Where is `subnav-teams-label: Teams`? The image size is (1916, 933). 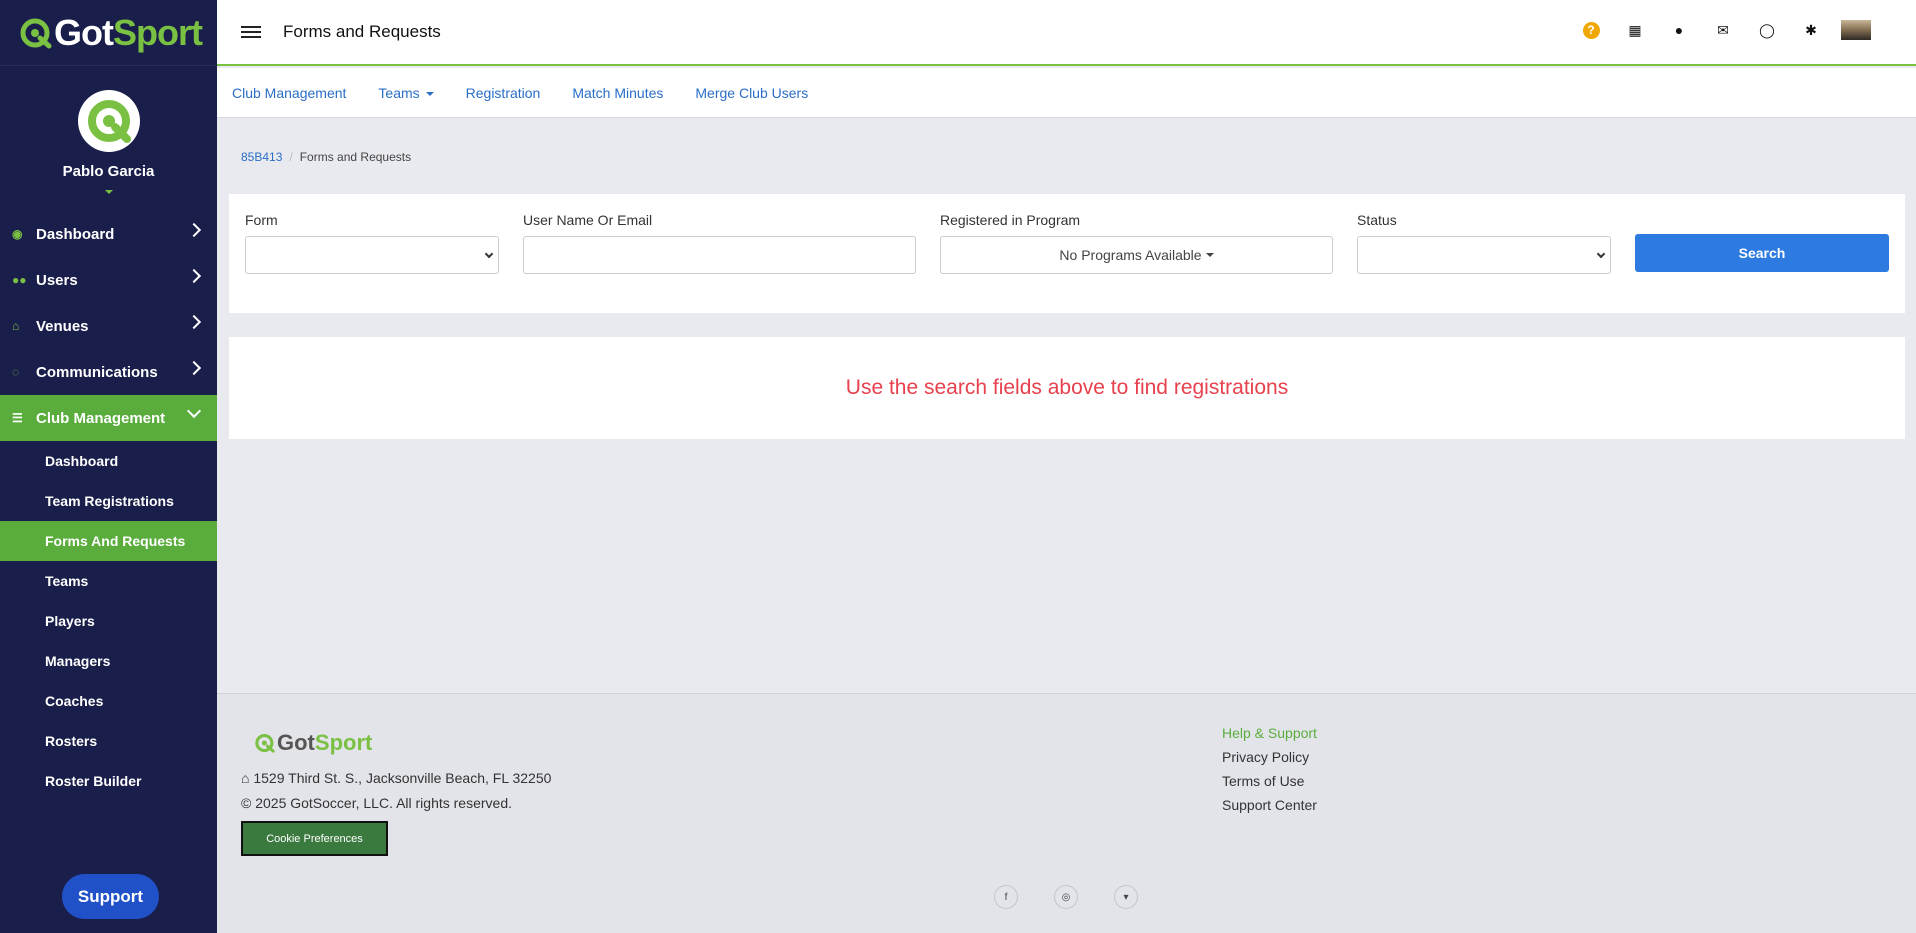 subnav-teams-label: Teams is located at coordinates (399, 92).